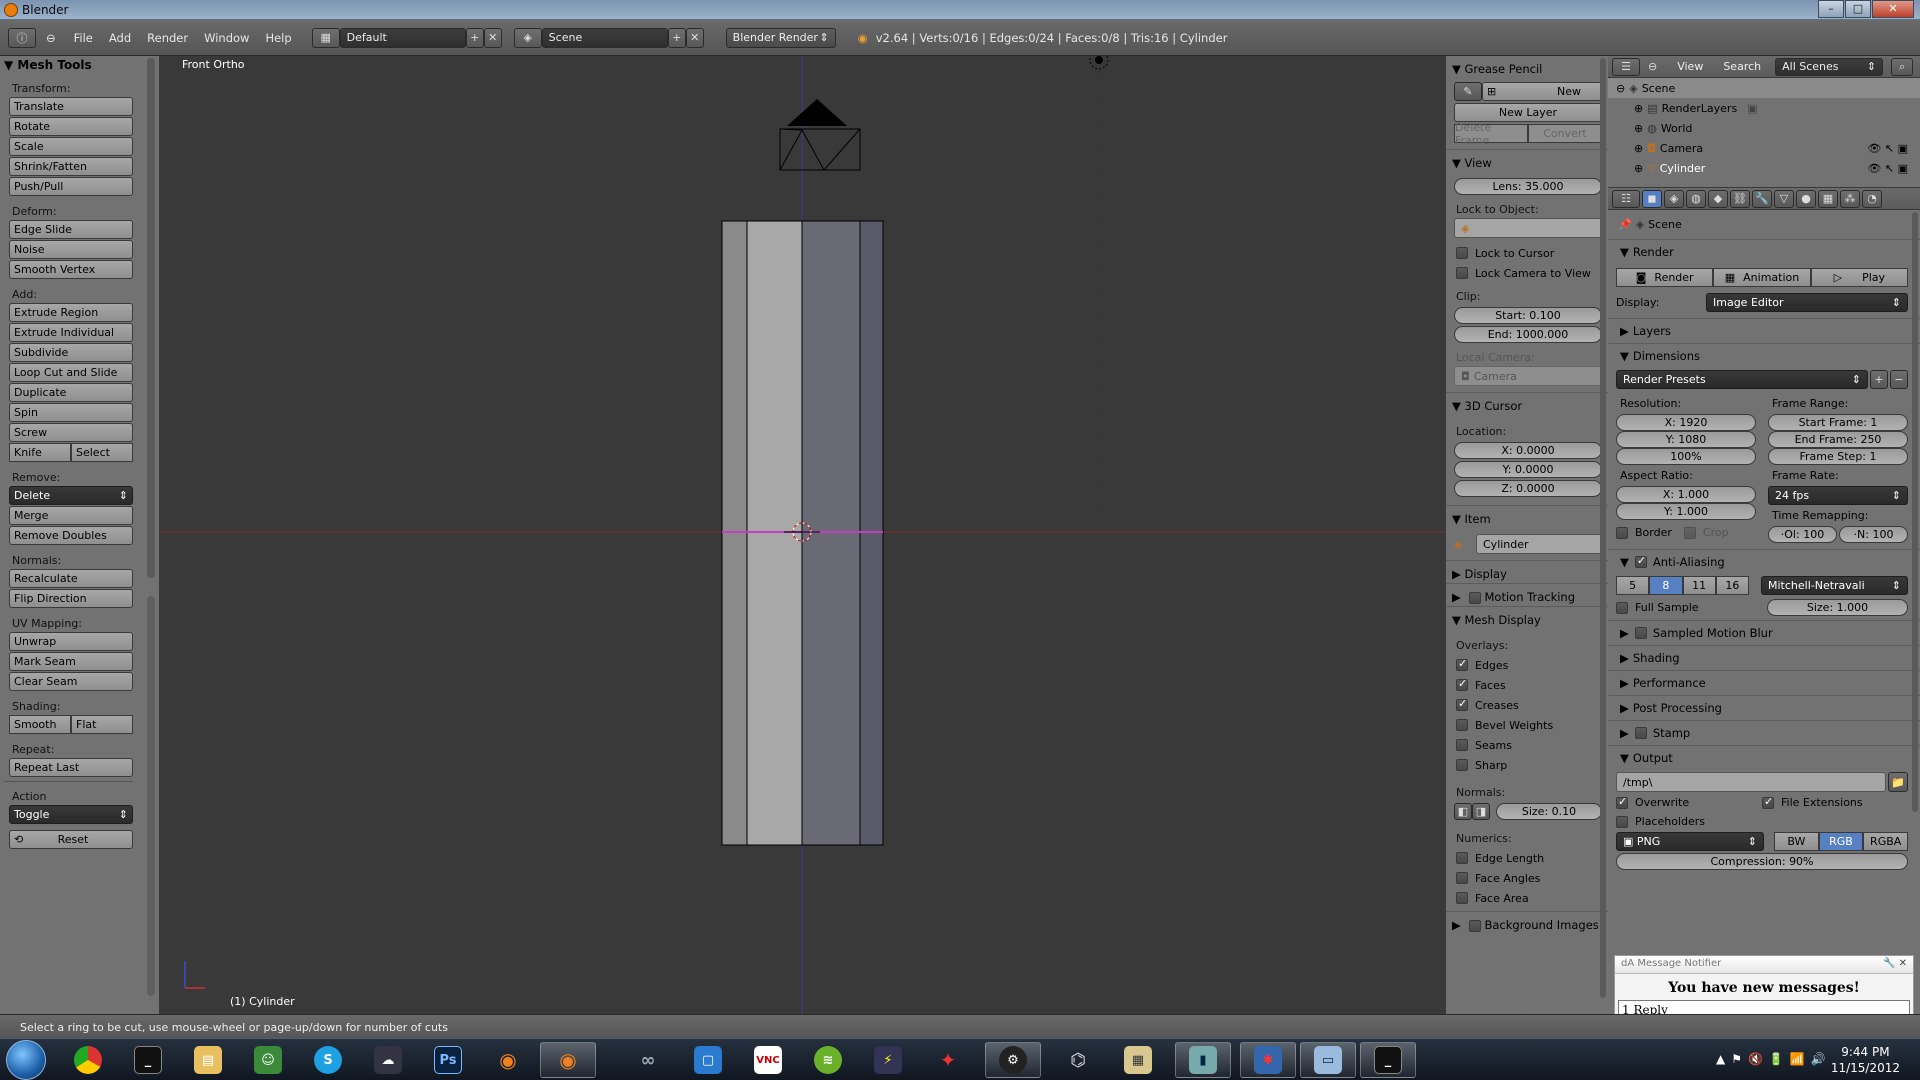 The height and width of the screenshot is (1080, 1920). I want to click on item-header: ▼ Item, so click(1527, 516).